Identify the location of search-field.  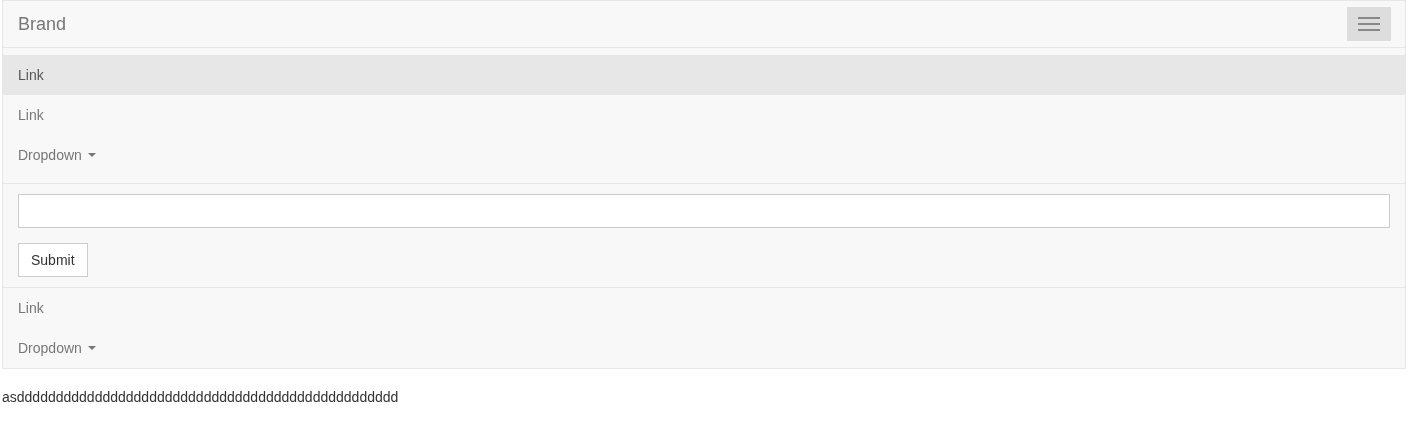
(704, 211).